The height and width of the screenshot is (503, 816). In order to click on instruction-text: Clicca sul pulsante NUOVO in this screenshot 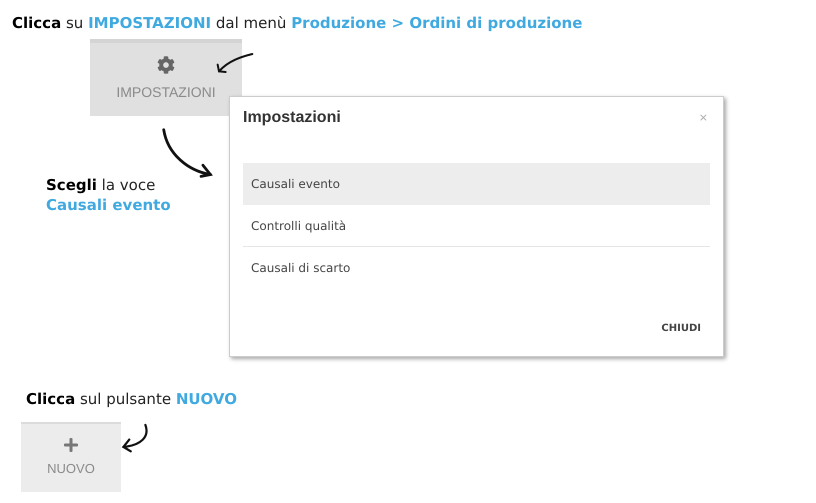, I will do `click(132, 399)`.